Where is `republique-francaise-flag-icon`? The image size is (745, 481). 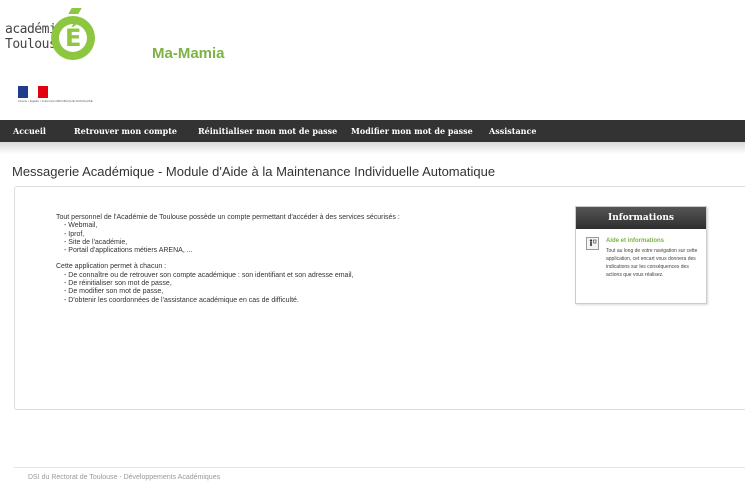 republique-francaise-flag-icon is located at coordinates (33, 92).